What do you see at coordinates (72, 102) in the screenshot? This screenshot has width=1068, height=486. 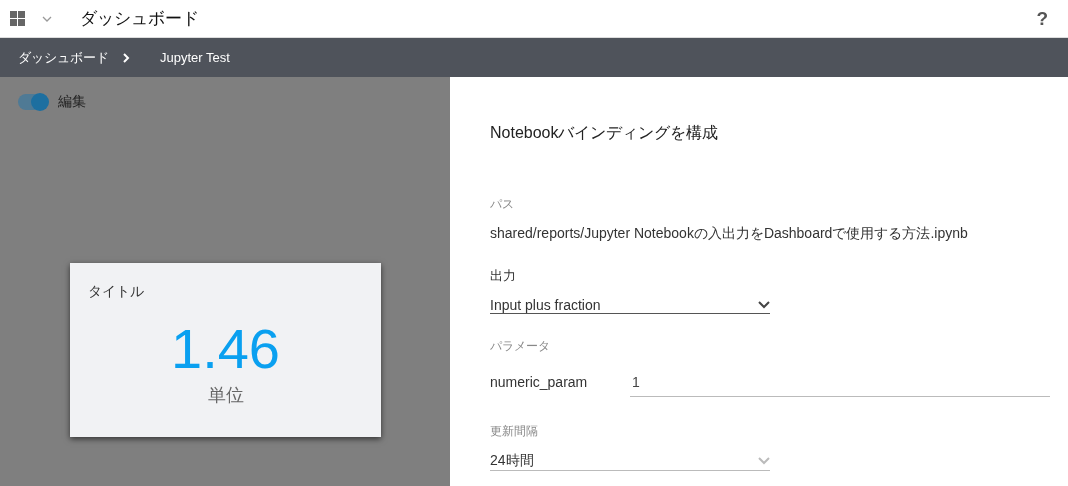 I see `toggle-label: 編集` at bounding box center [72, 102].